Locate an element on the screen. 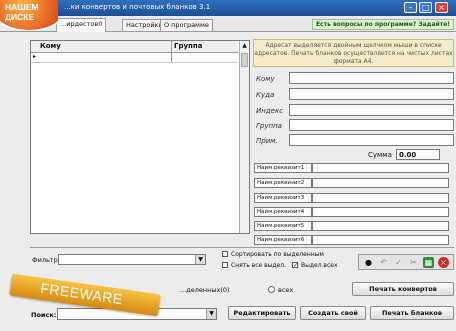 Image resolution: width=456 pixels, height=331 pixels. field-label-index: Индекс is located at coordinates (270, 111).